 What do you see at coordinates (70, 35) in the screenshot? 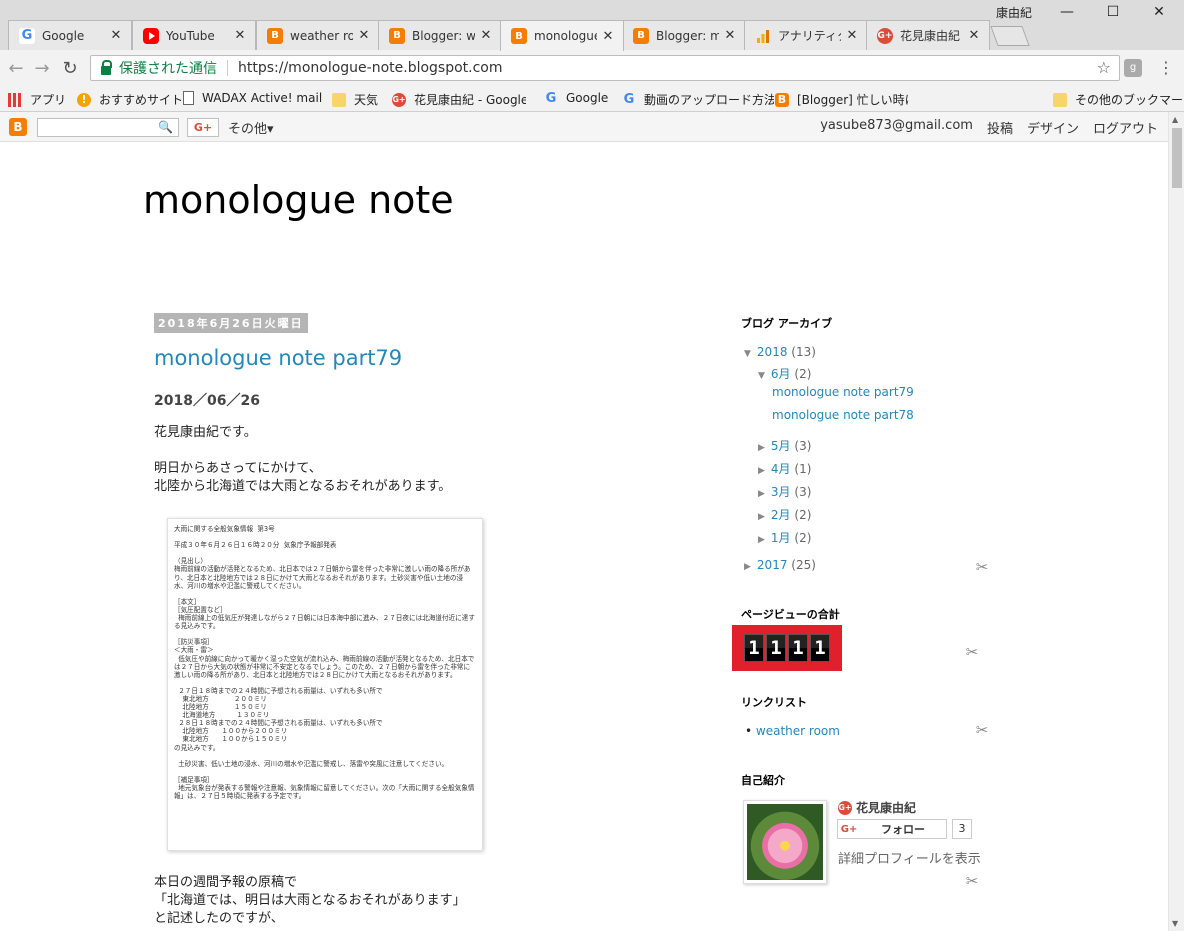
I see `tab-google: G Google ✕` at bounding box center [70, 35].